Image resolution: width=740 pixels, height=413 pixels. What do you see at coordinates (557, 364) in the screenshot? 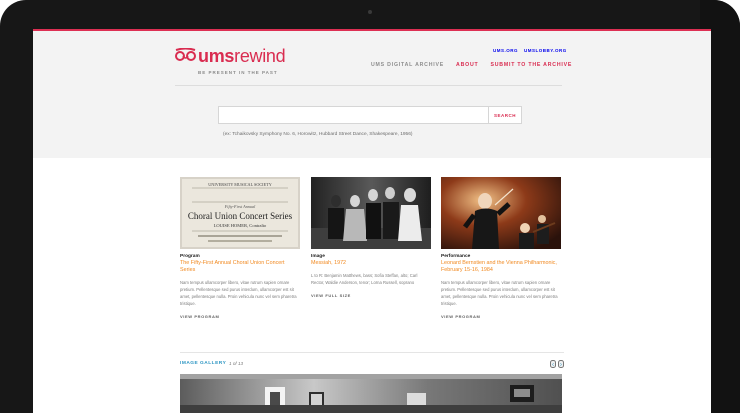
I see `gallery-arrows` at bounding box center [557, 364].